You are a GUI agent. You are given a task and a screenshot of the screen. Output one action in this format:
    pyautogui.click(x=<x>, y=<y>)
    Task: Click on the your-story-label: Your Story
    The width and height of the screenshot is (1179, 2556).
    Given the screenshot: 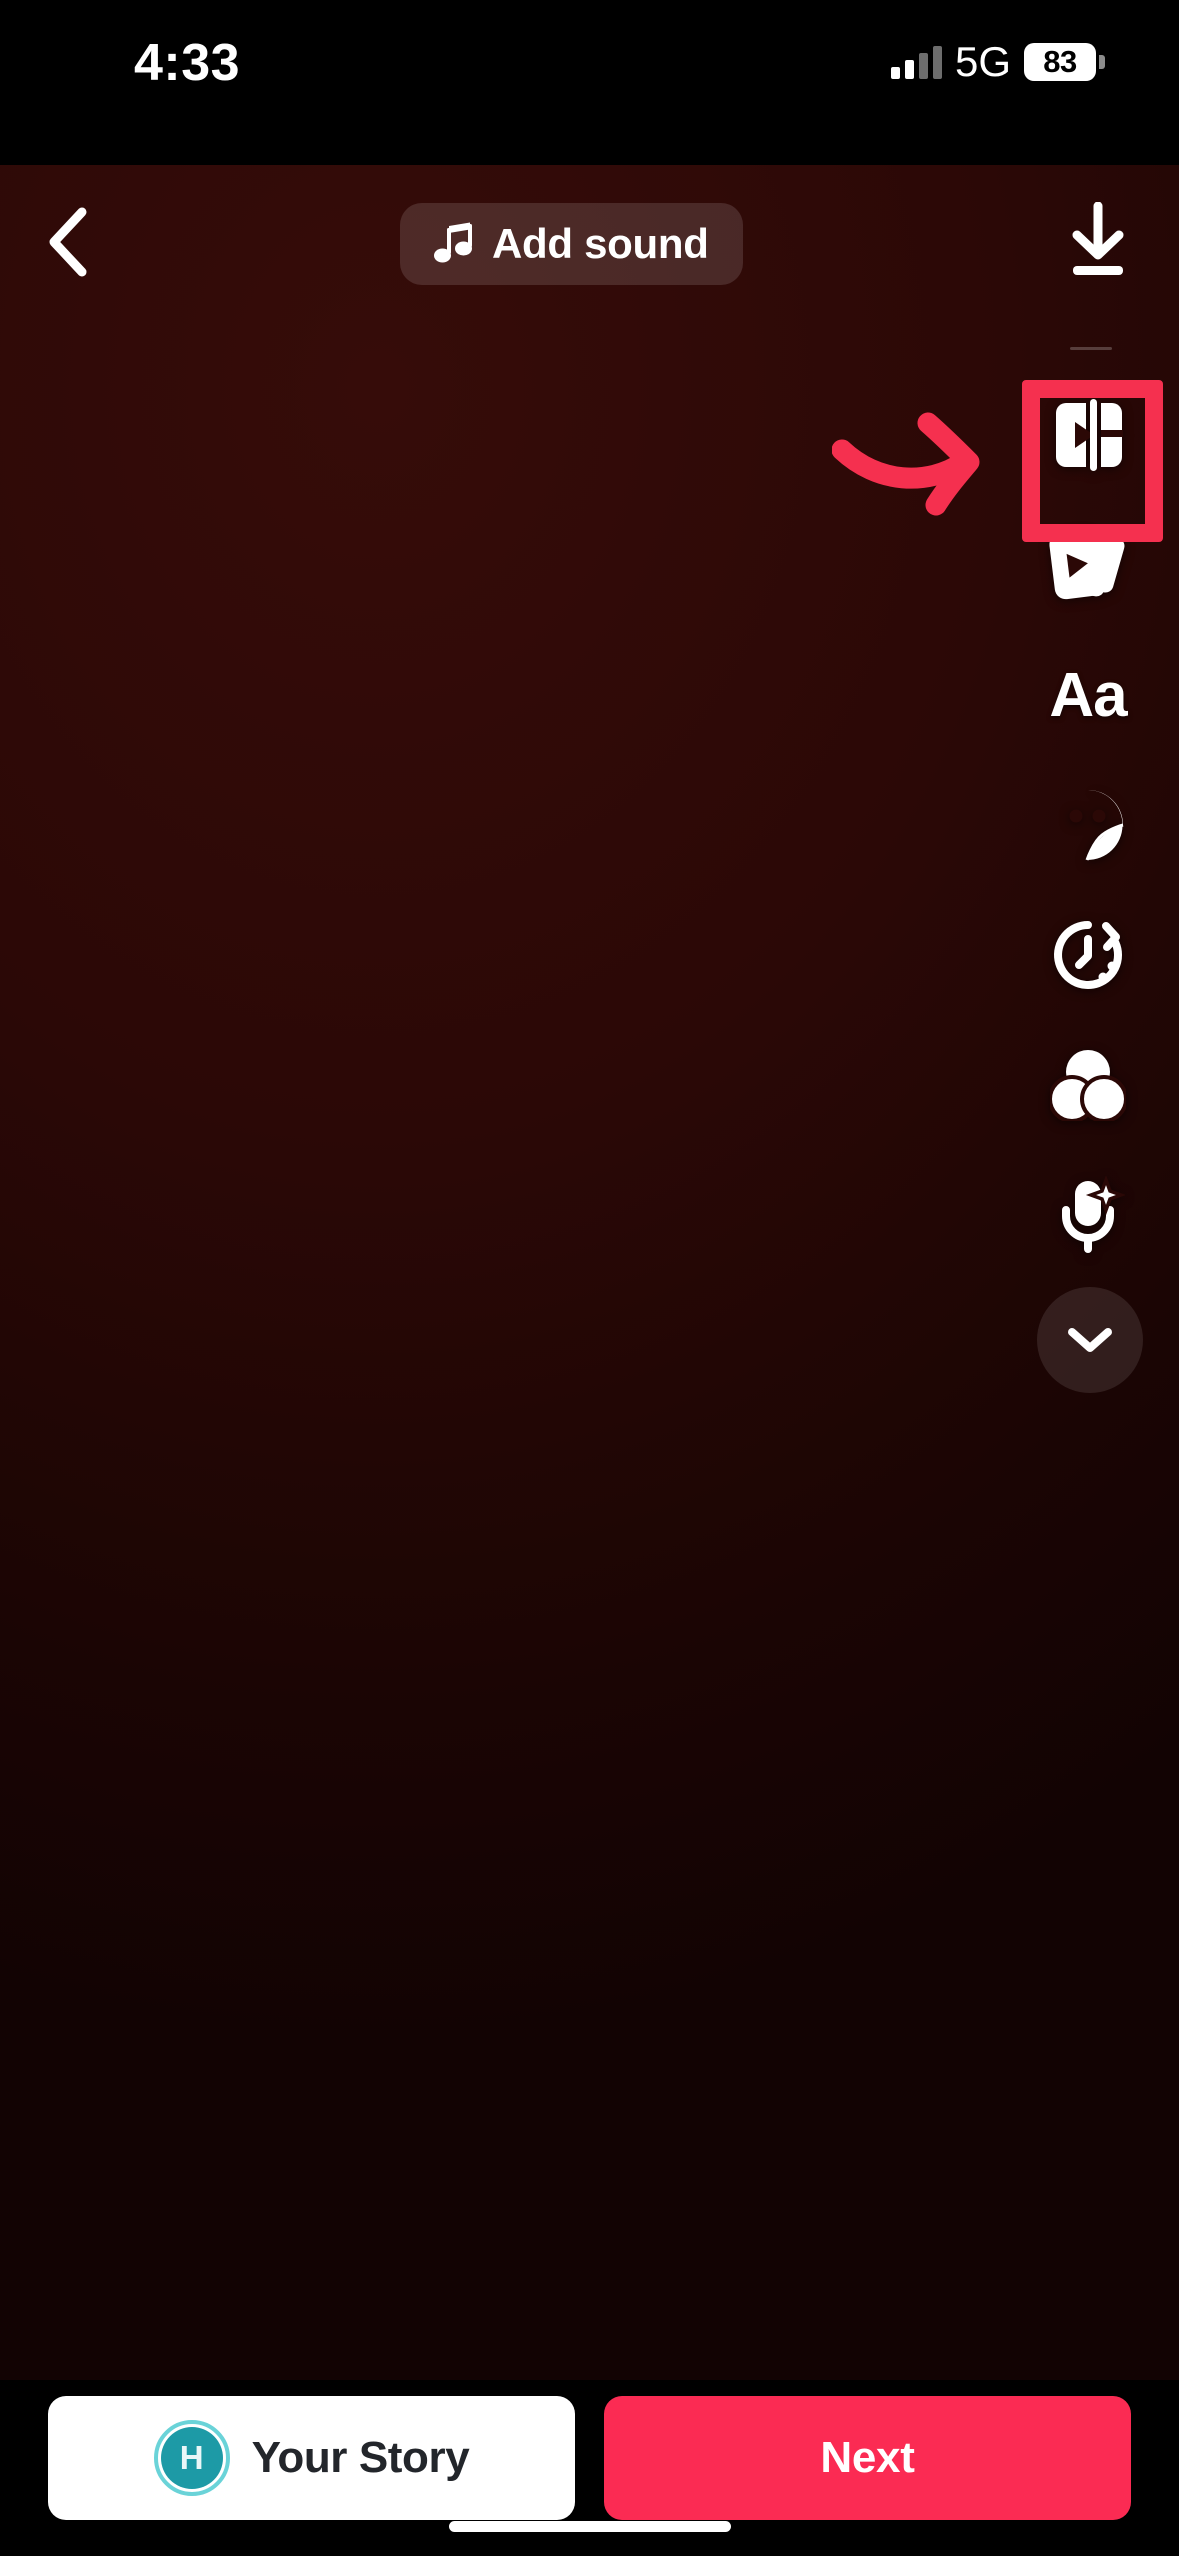 What is the action you would take?
    pyautogui.click(x=360, y=2457)
    